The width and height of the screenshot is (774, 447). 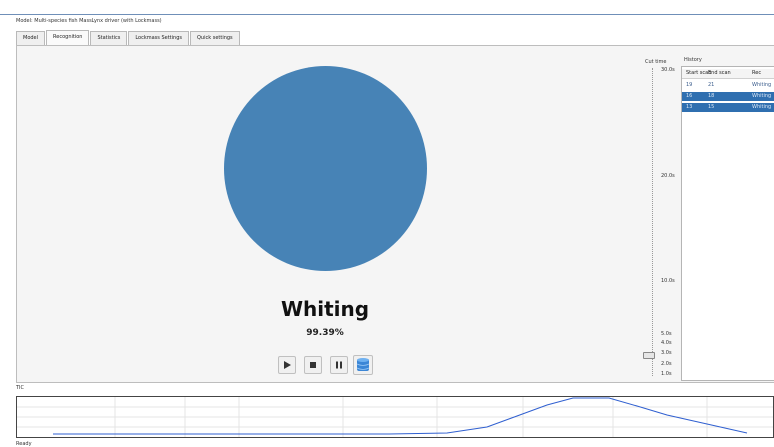 I want to click on history-row: 19 21 Whiting, so click(x=728, y=85).